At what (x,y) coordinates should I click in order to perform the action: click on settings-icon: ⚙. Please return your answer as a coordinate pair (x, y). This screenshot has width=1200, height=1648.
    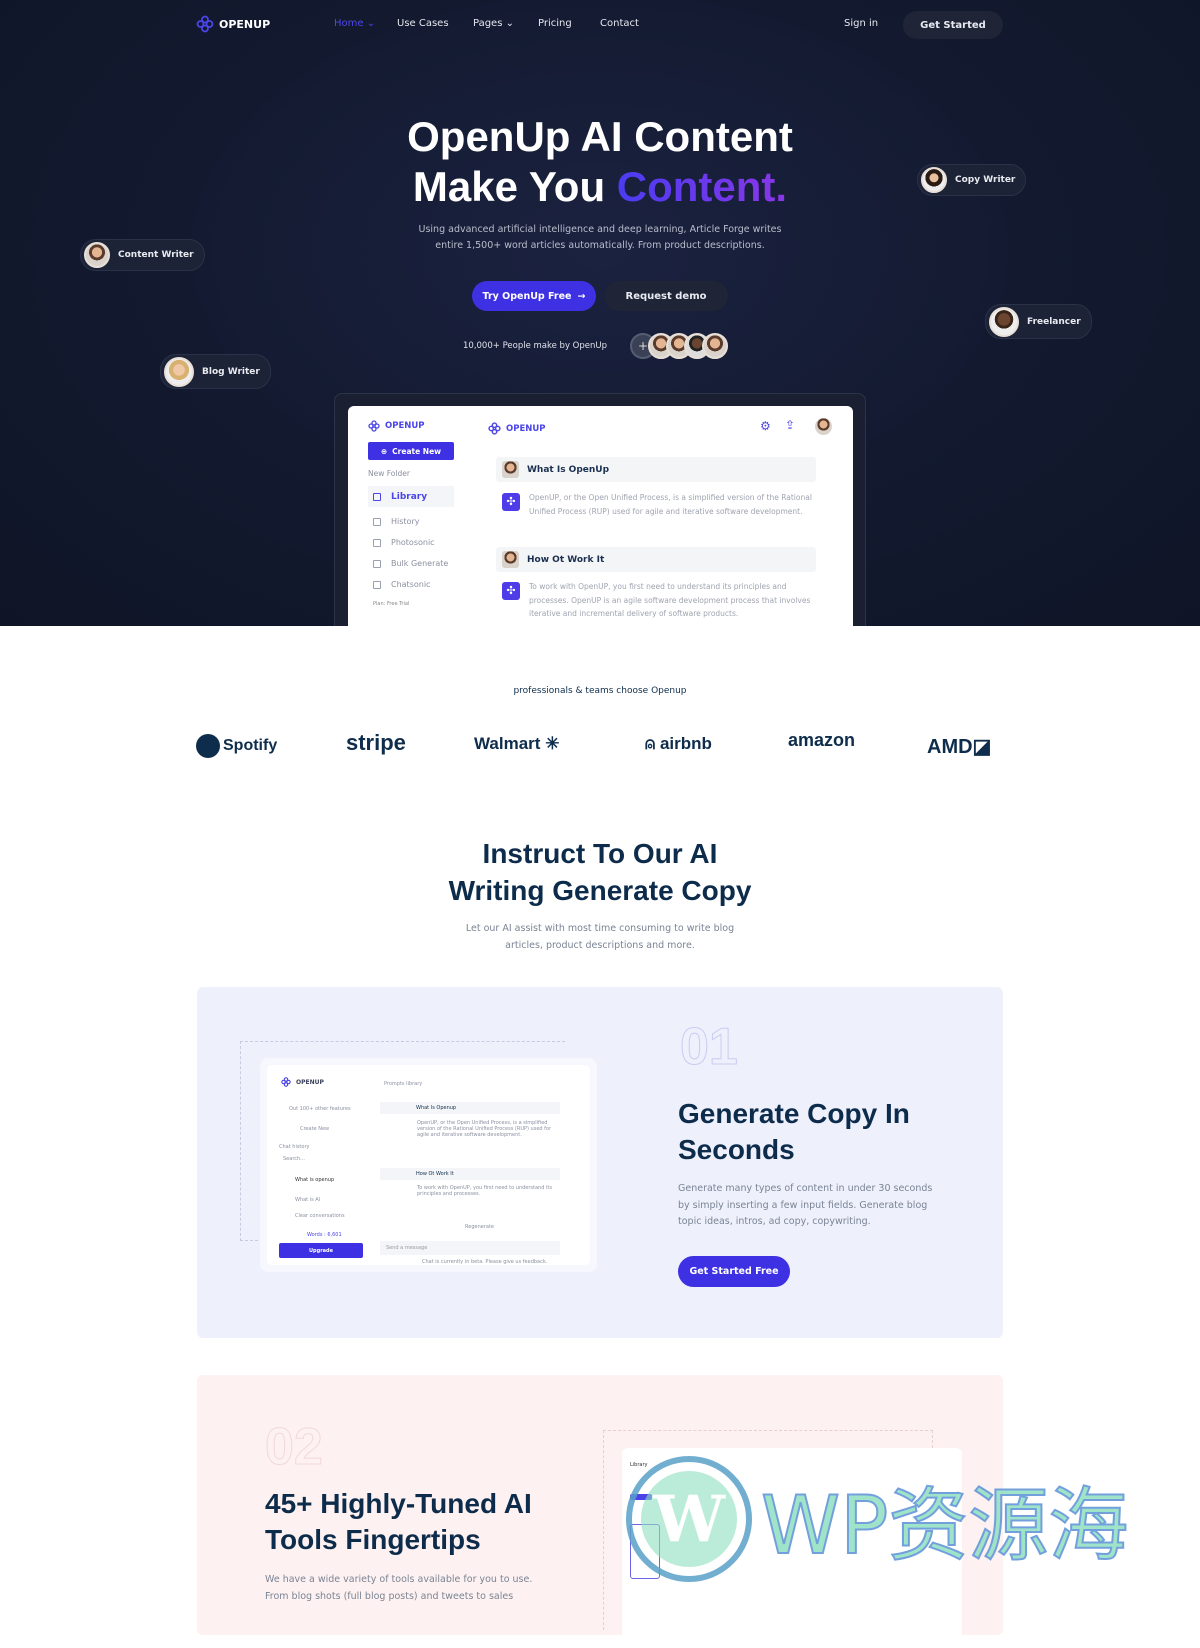
    Looking at the image, I should click on (765, 426).